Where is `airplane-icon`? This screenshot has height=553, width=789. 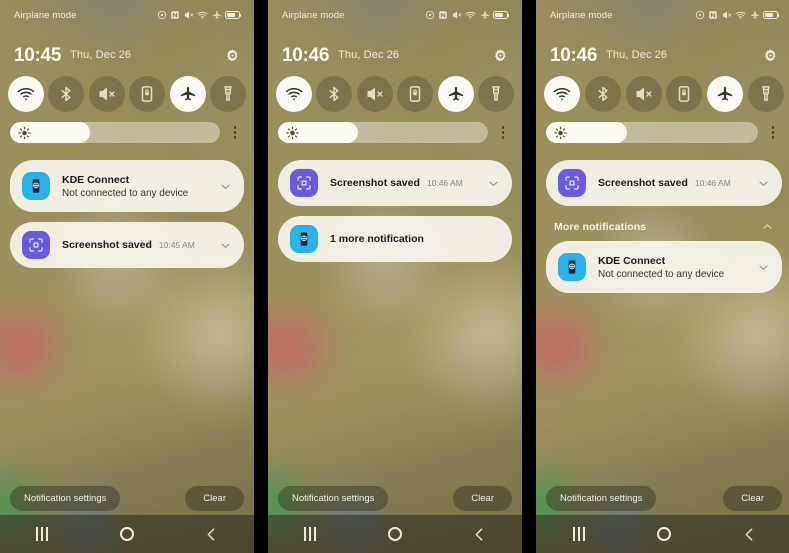
airplane-icon is located at coordinates (725, 93).